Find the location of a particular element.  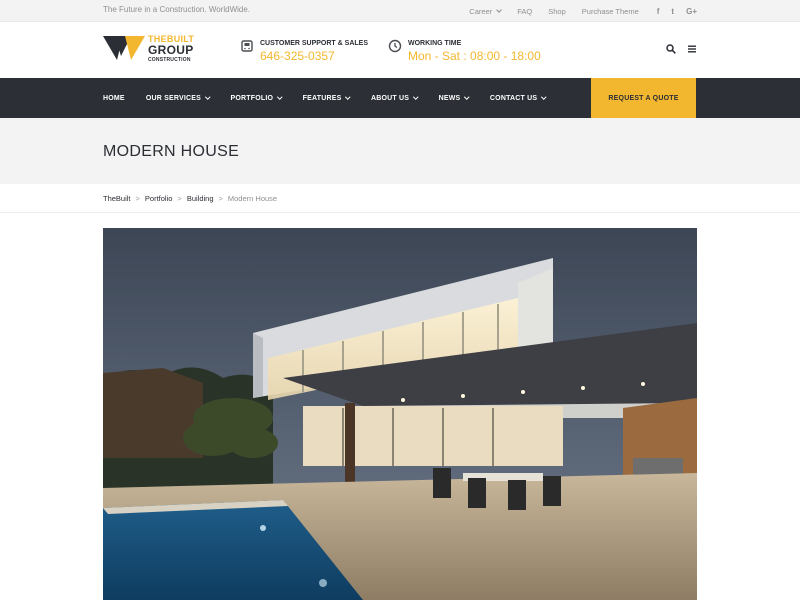

nav-item-portfolio: PORTFOLIO is located at coordinates (256, 98).